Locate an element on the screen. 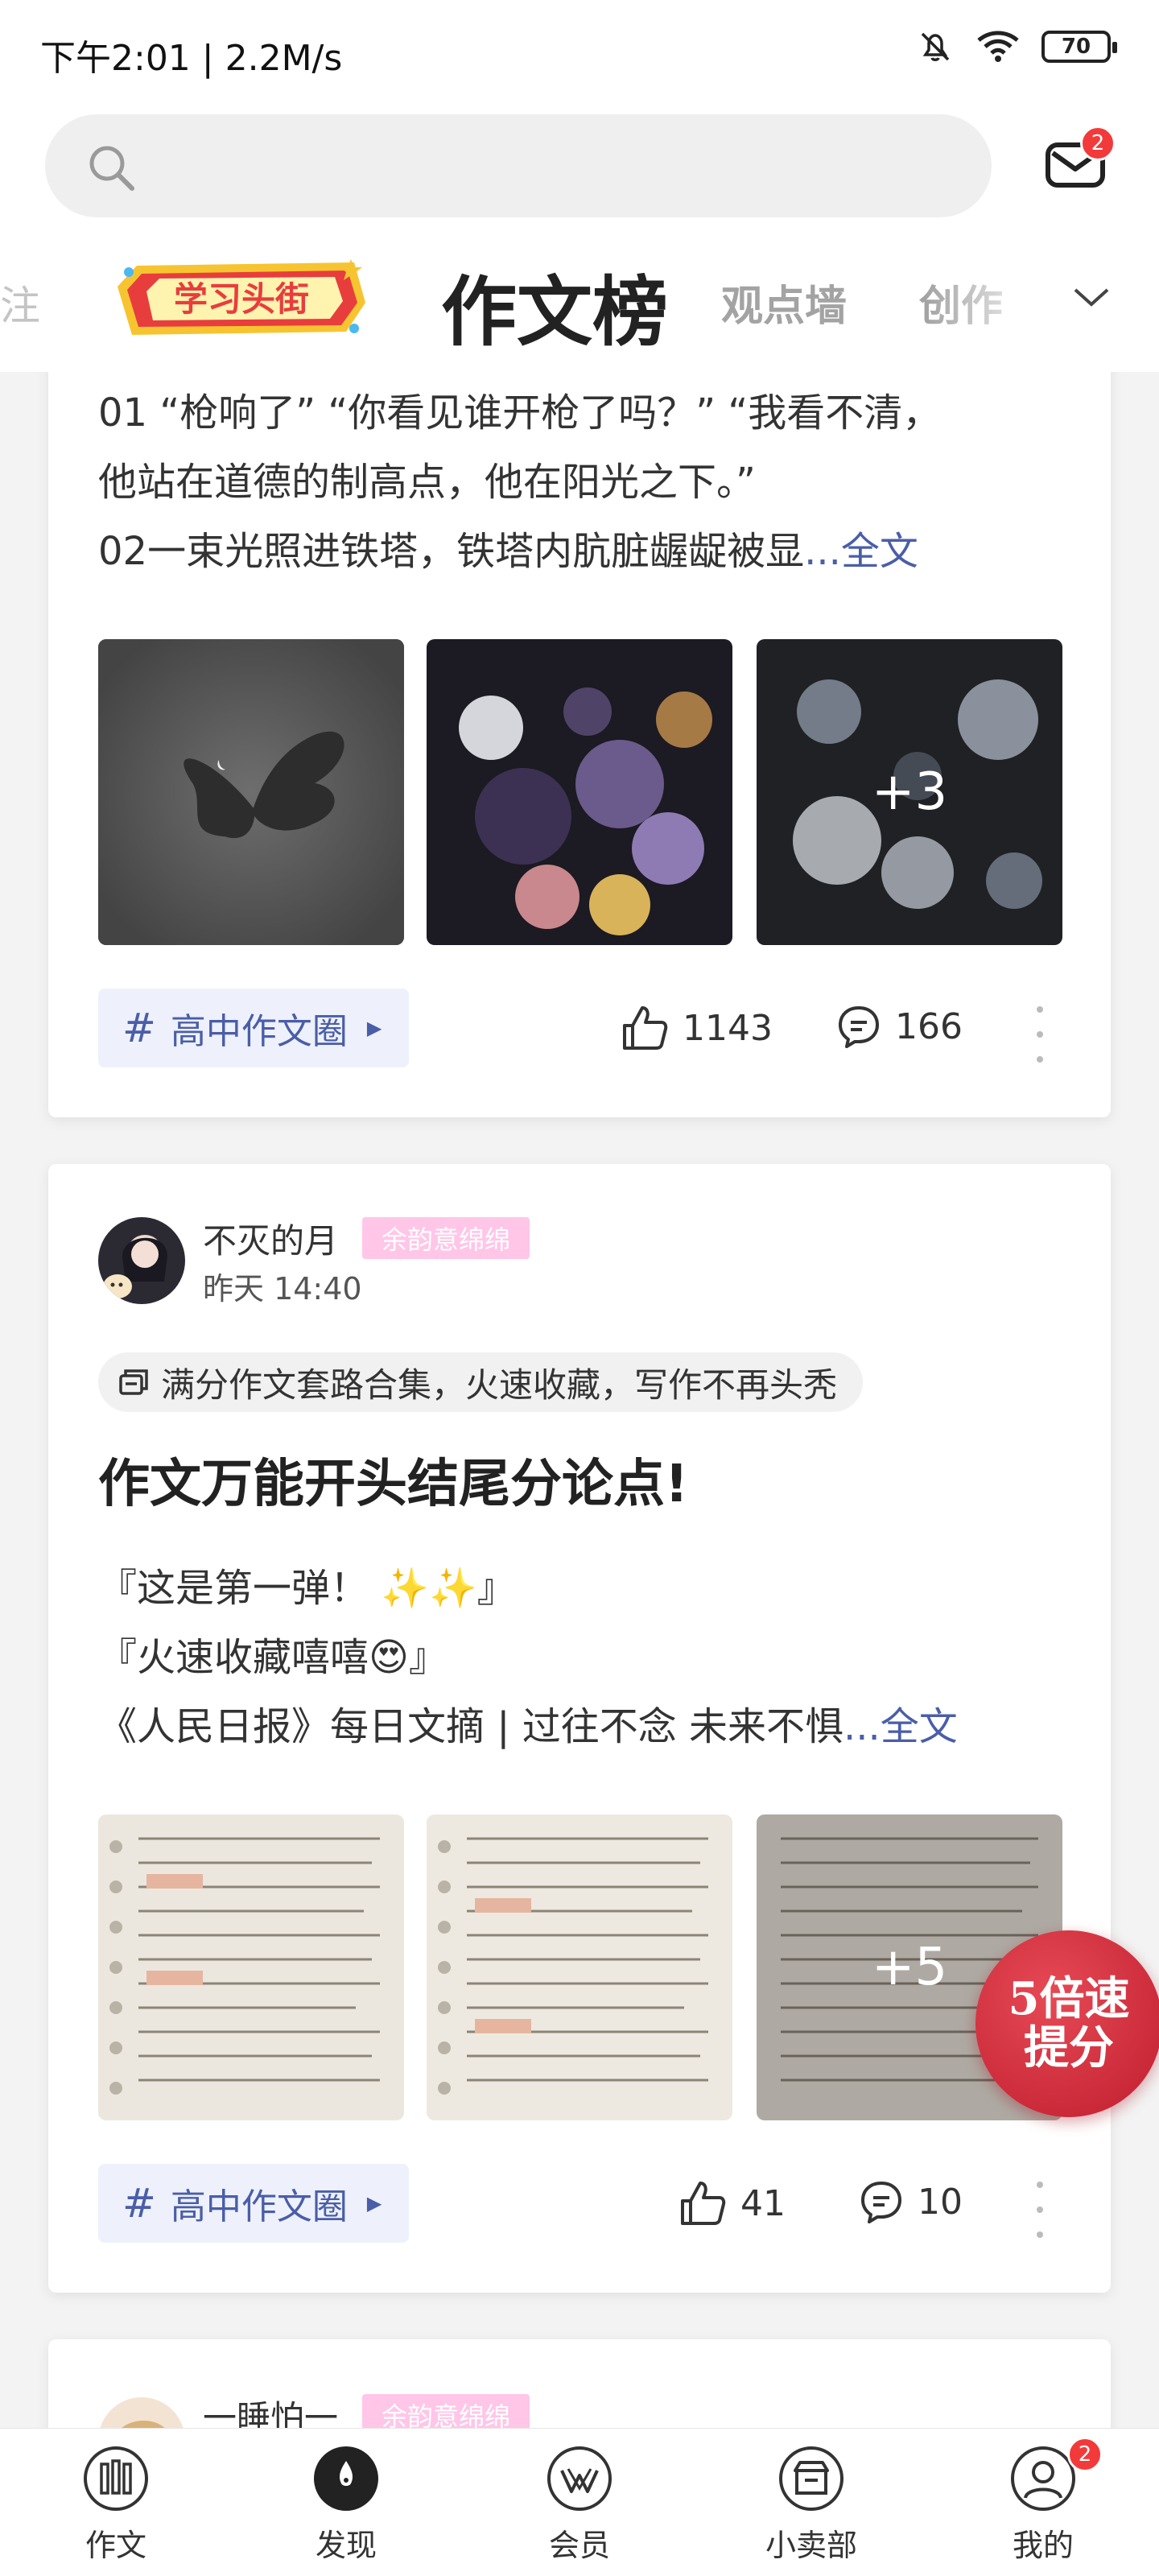 The height and width of the screenshot is (2576, 1159). status-icons: 70 is located at coordinates (1016, 46).